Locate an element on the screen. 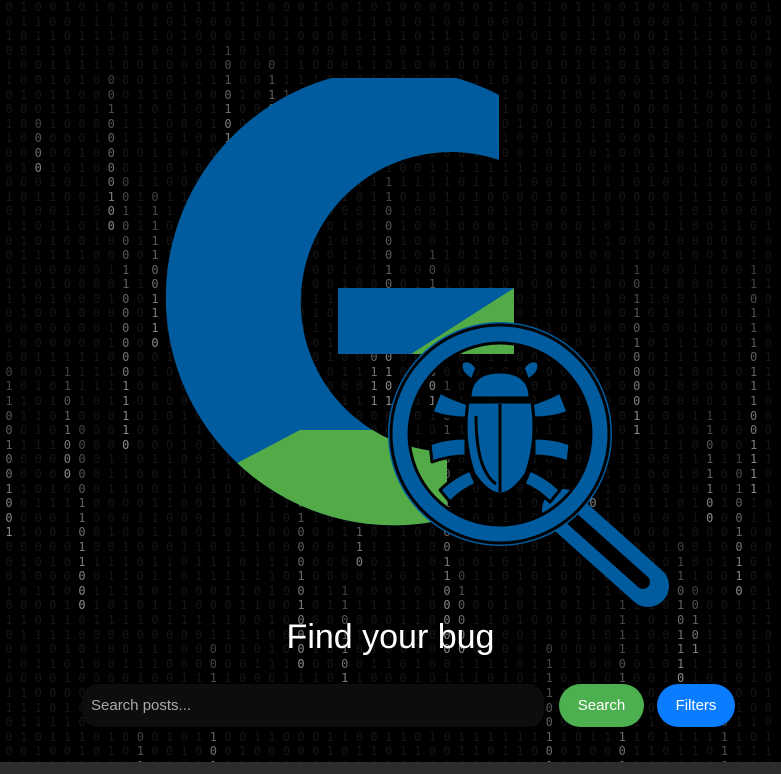  search-bar: Search Filters is located at coordinates (390, 705).